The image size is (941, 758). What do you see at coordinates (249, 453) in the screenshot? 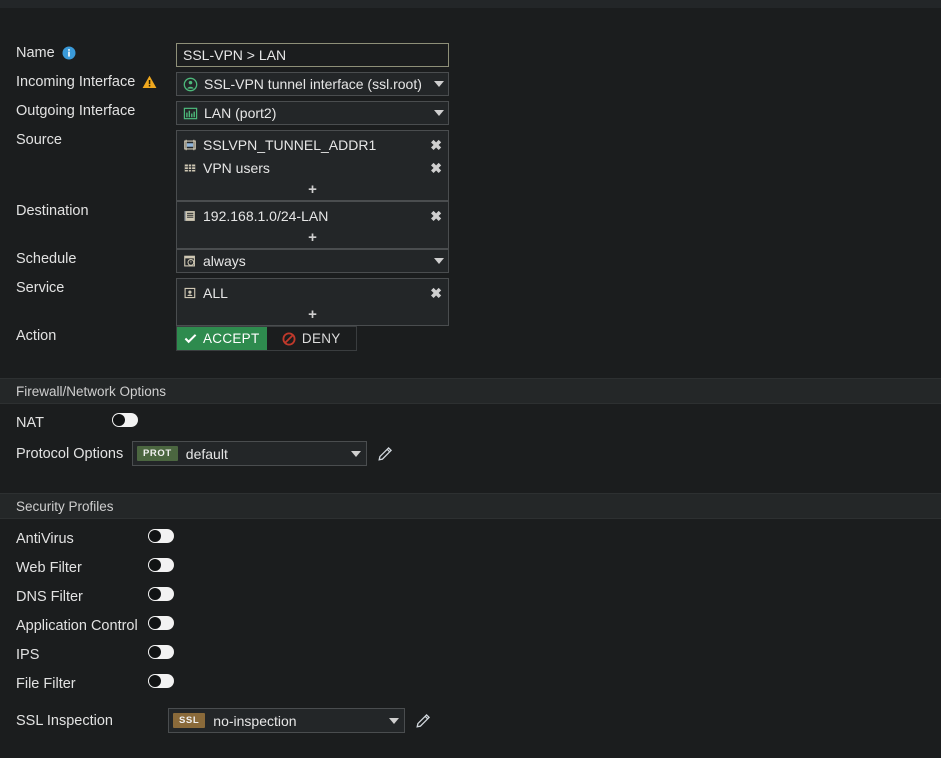
I see `protocol-options-select: PROT default` at bounding box center [249, 453].